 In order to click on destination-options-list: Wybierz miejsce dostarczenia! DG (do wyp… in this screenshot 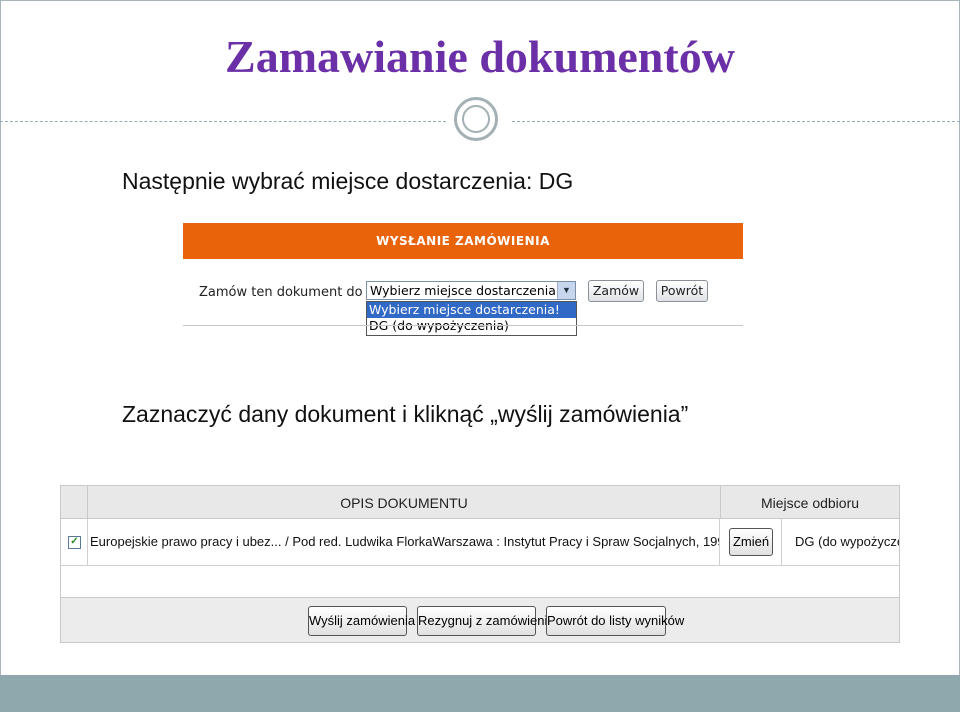, I will do `click(471, 318)`.